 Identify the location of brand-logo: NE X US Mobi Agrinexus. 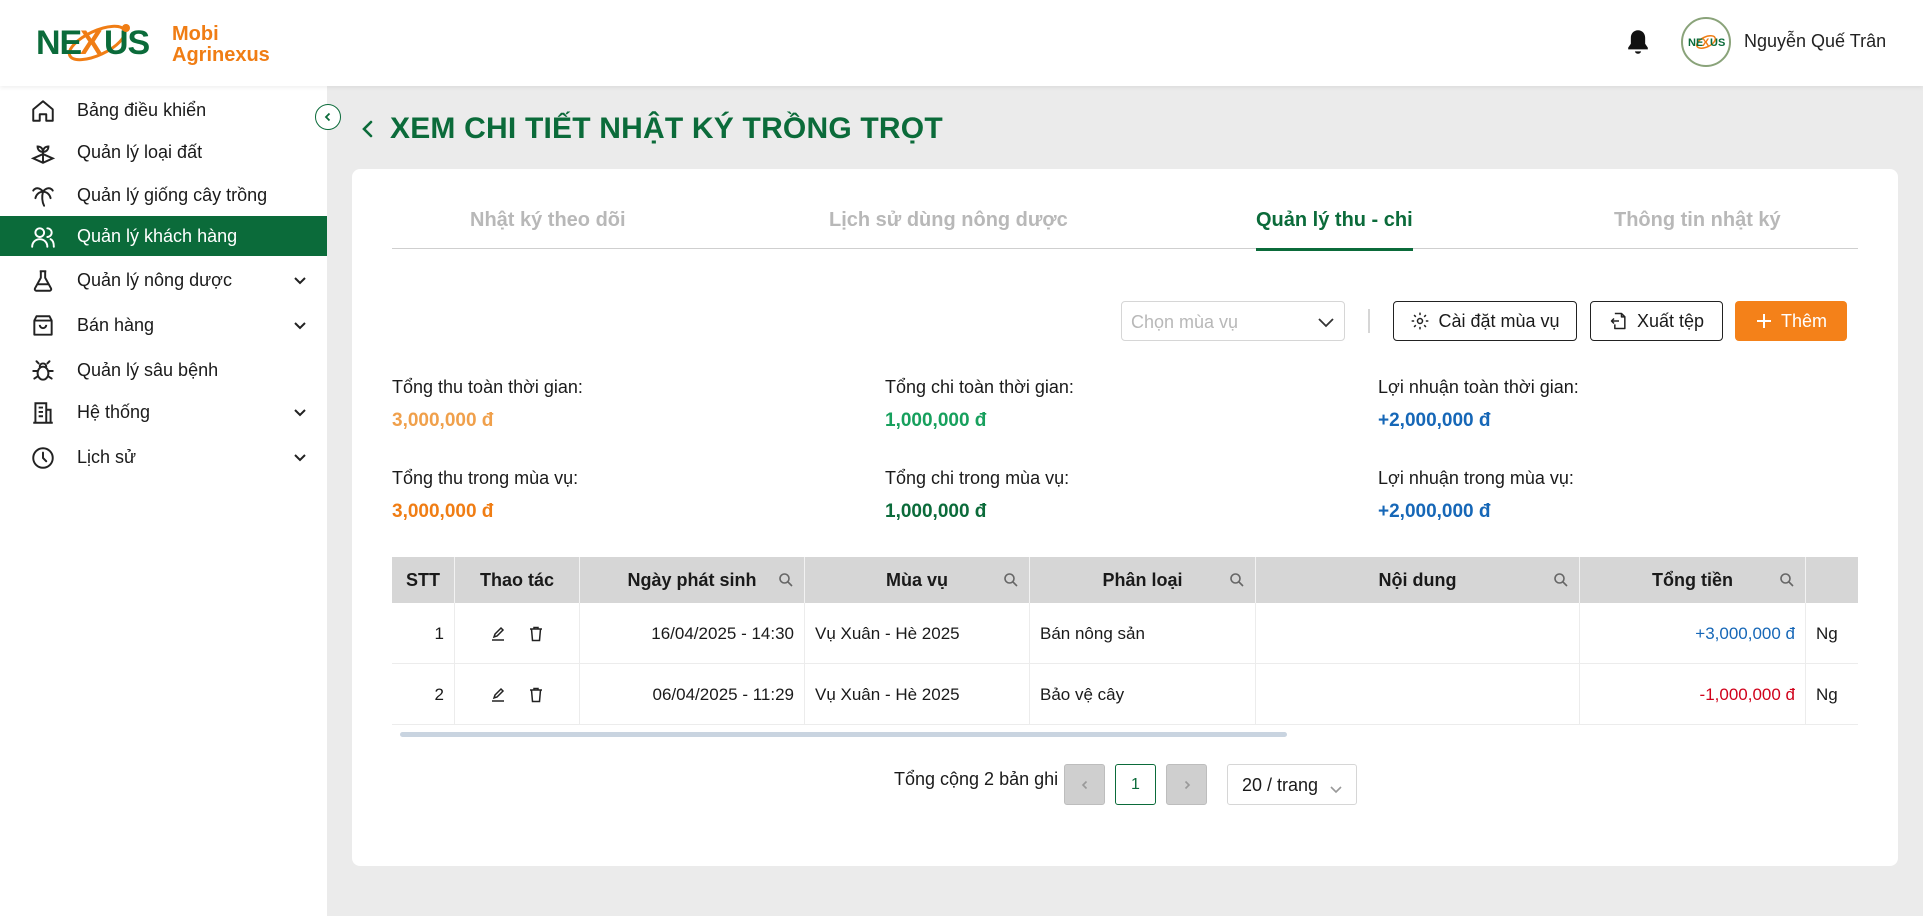
(153, 45).